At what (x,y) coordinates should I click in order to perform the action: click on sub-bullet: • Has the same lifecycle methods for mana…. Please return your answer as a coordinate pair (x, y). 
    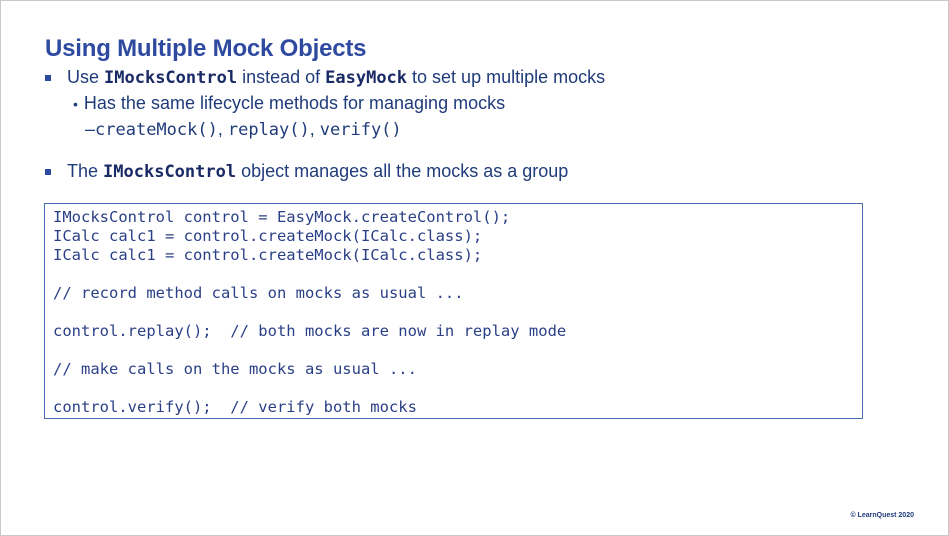
    Looking at the image, I should click on (289, 103).